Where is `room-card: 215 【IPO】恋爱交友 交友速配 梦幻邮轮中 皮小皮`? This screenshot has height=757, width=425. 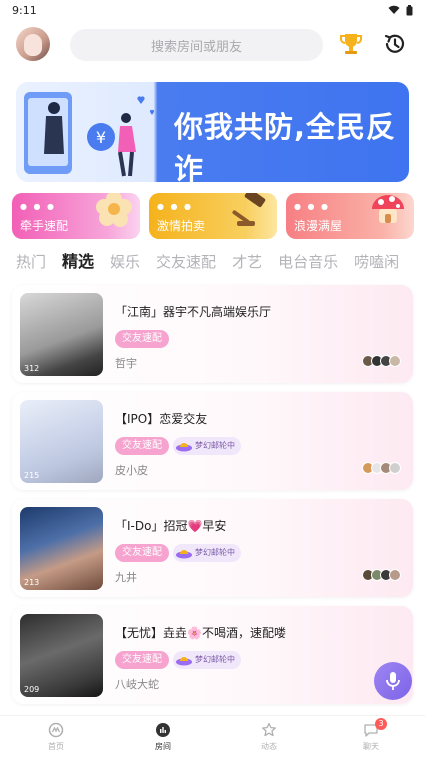
room-card: 215 【IPO】恋爱交友 交友速配 梦幻邮轮中 皮小皮 is located at coordinates (212, 441).